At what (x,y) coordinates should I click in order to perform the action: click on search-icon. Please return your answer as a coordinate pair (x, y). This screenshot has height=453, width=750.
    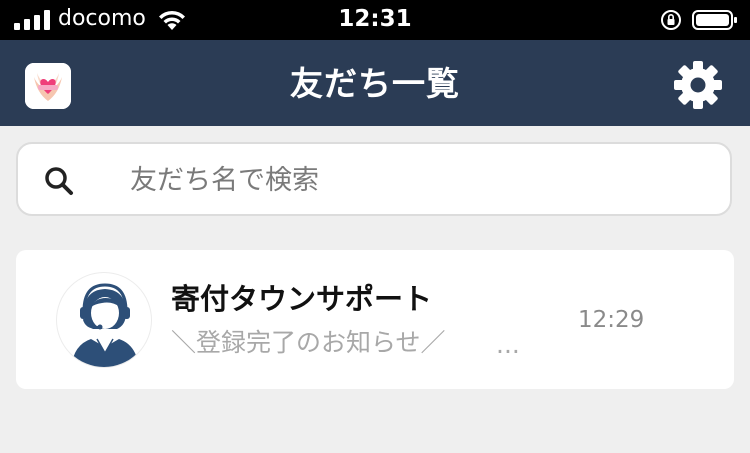
    Looking at the image, I should click on (59, 181).